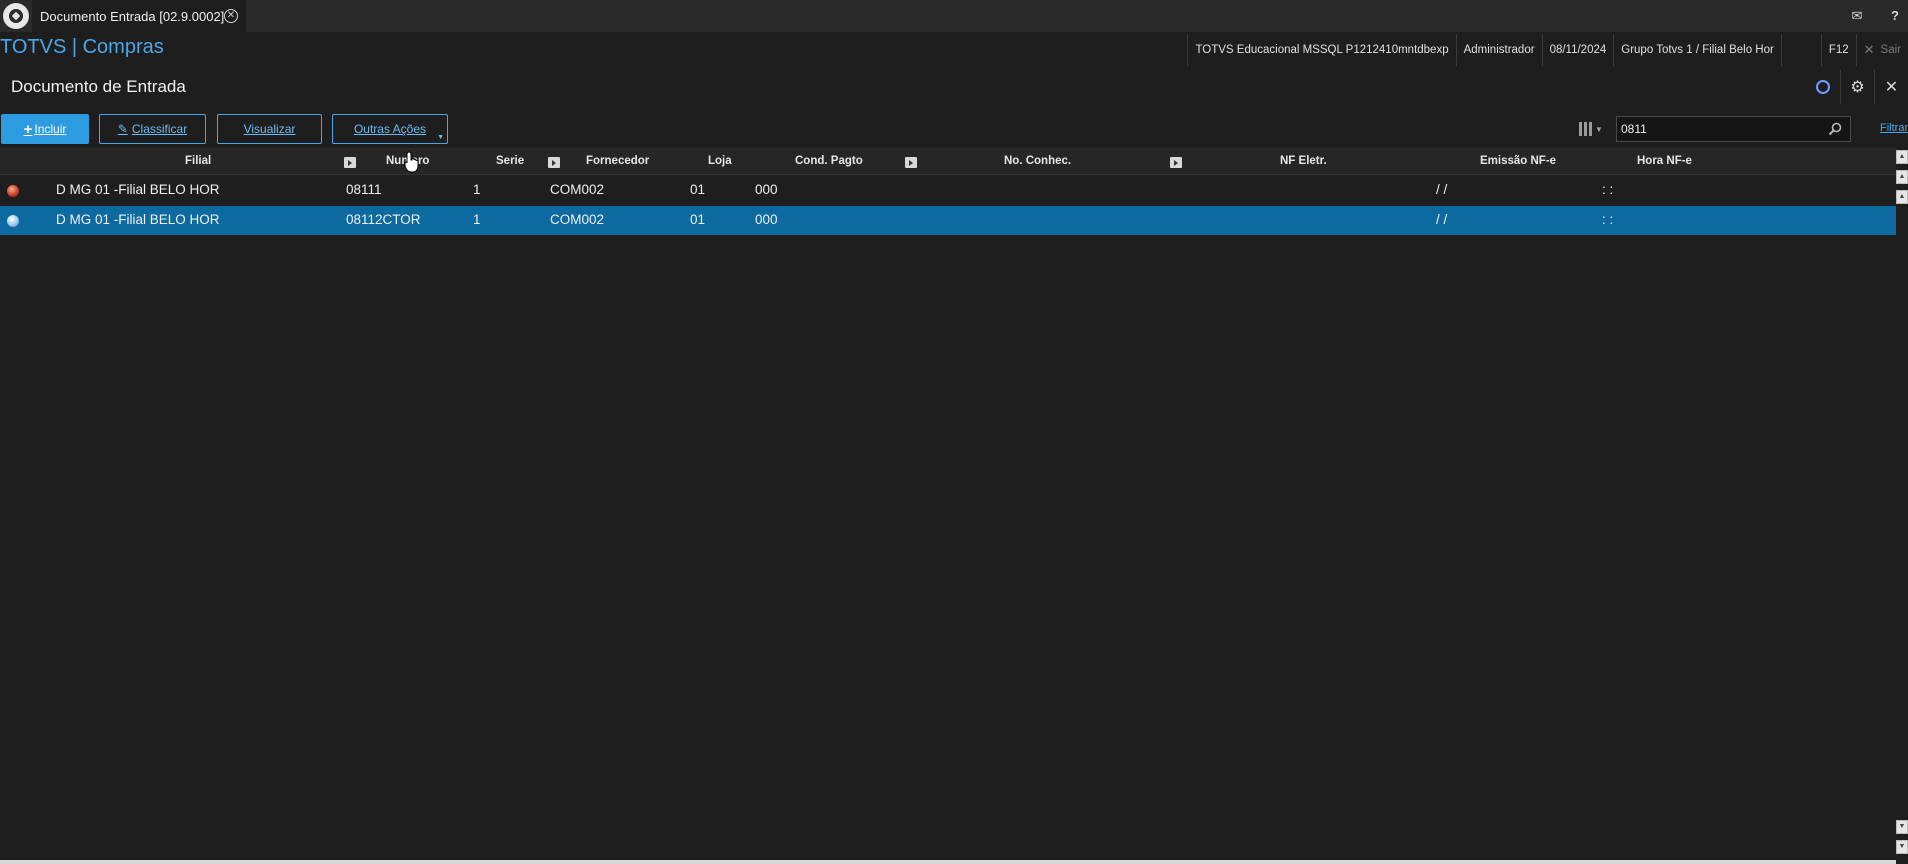  I want to click on close-page-icon: ✕, so click(1891, 87).